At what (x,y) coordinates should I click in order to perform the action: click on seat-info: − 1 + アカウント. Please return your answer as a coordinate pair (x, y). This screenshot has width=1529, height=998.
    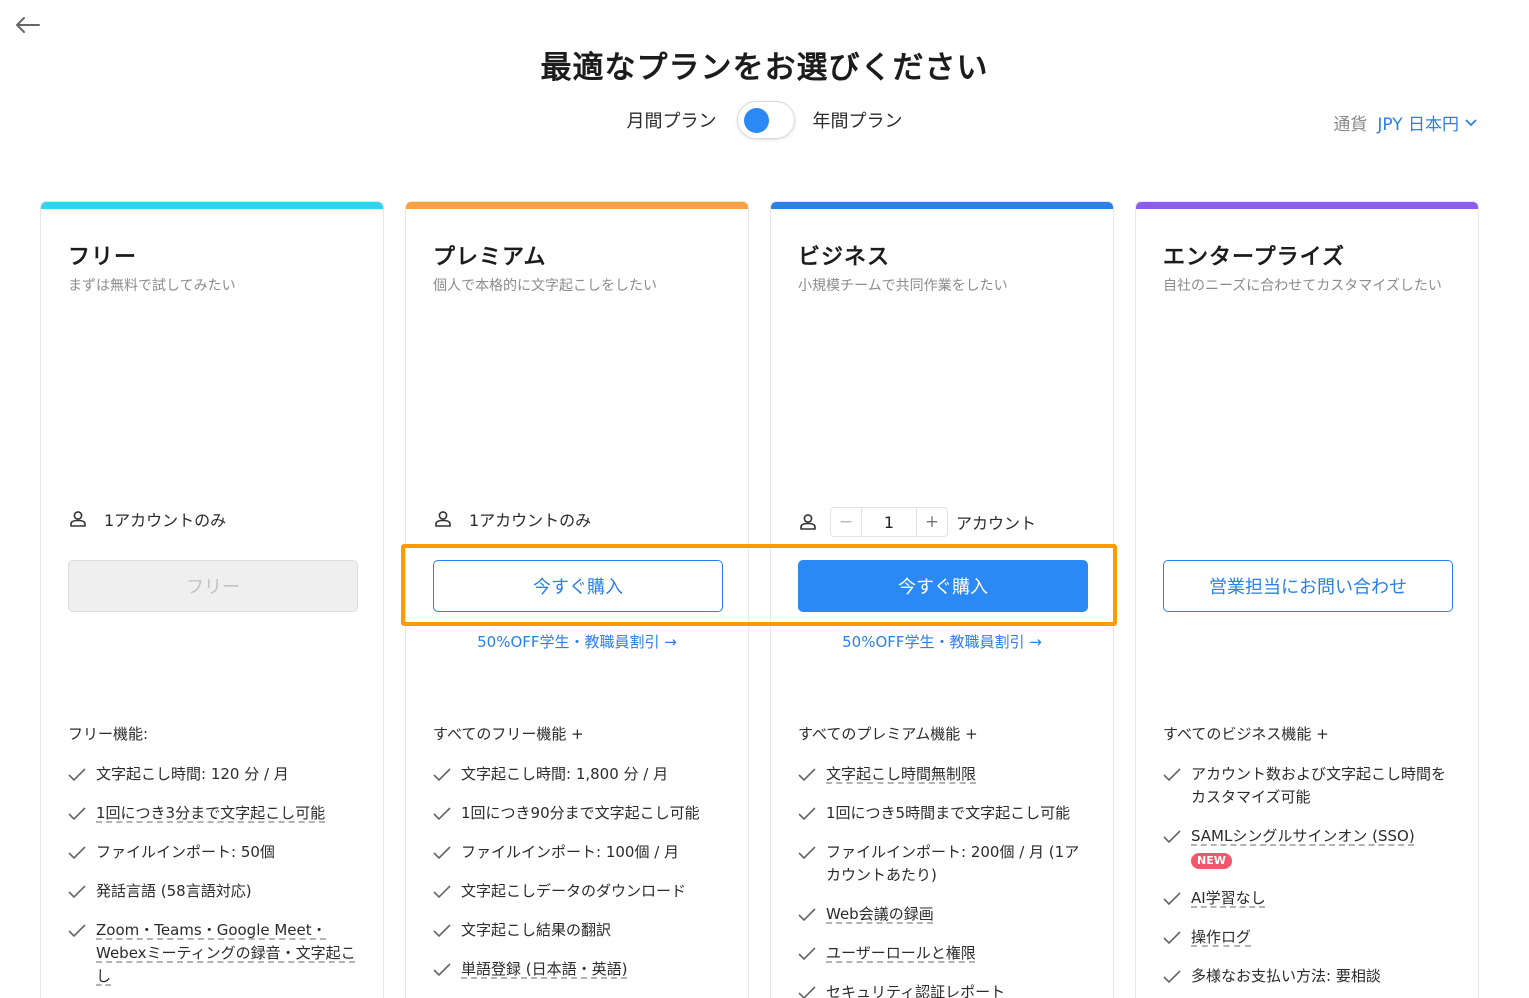
    Looking at the image, I should click on (917, 522).